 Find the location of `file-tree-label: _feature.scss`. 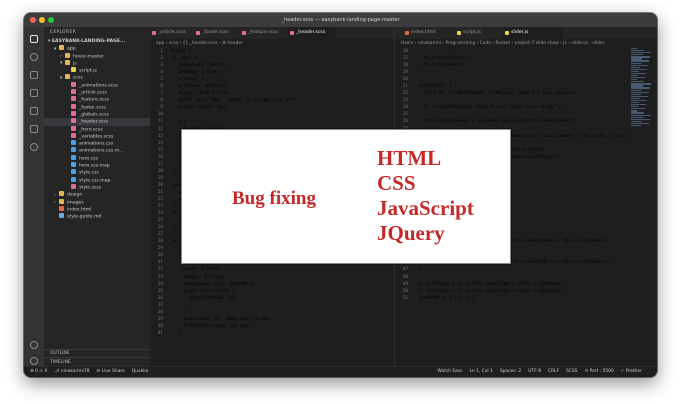

file-tree-label: _feature.scss is located at coordinates (94, 100).